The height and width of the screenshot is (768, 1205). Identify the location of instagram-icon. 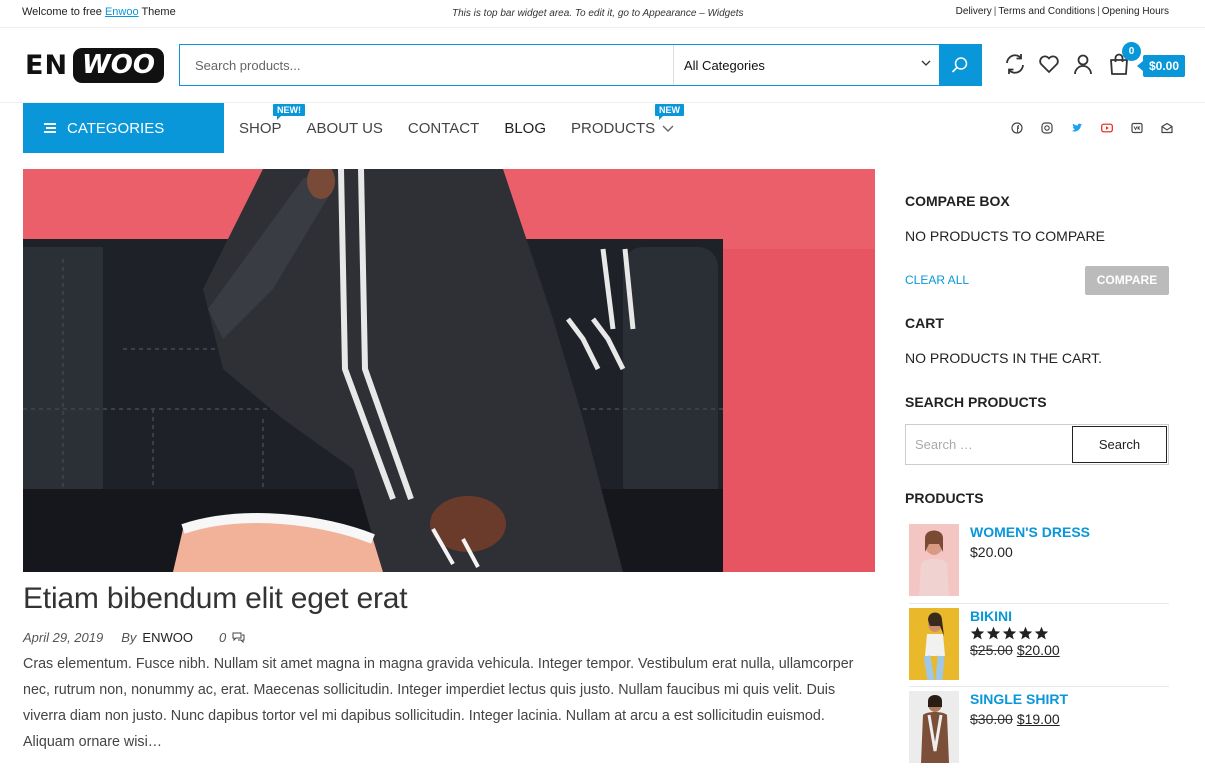
(1047, 128).